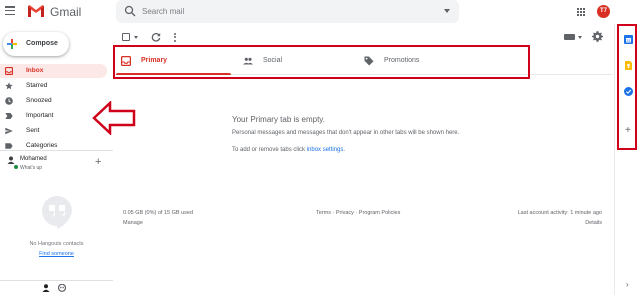 The width and height of the screenshot is (640, 295). I want to click on sidebar-item-important: Important, so click(53, 116).